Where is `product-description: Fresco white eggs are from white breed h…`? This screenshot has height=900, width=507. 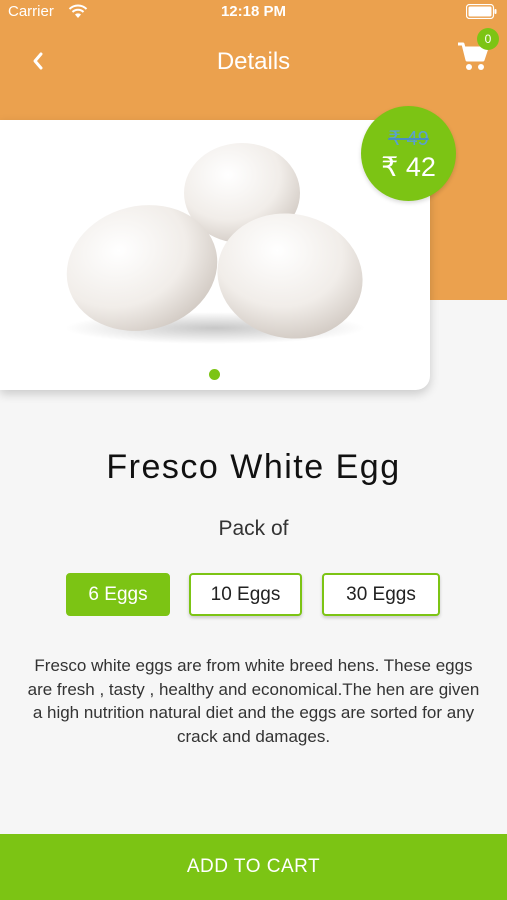
product-description: Fresco white eggs are from white breed h… is located at coordinates (253, 701).